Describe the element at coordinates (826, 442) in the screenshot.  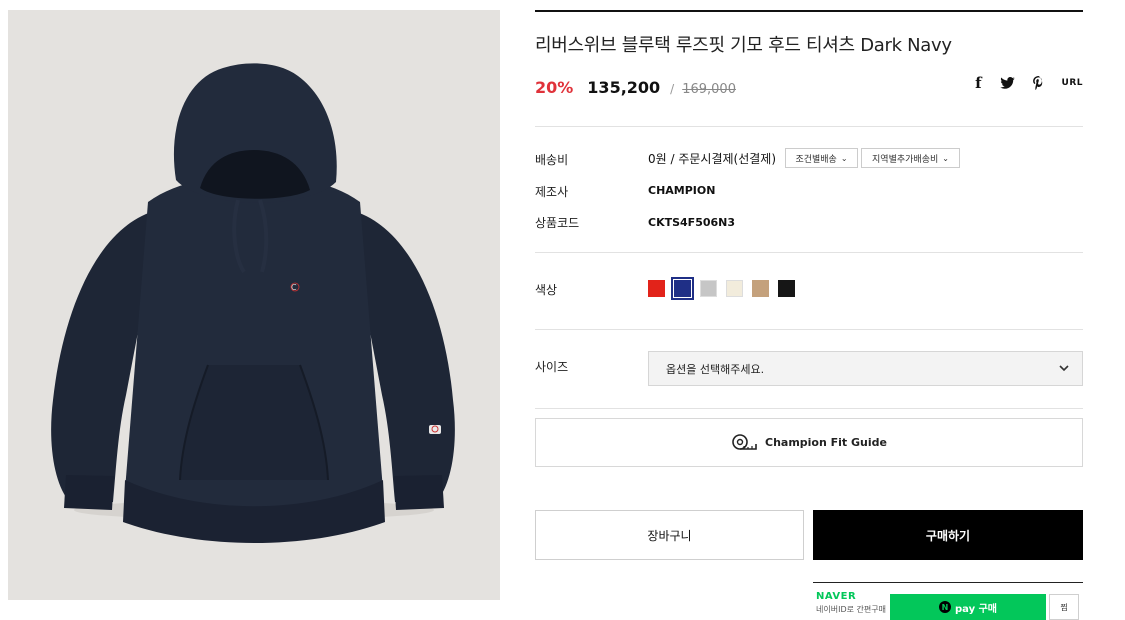
I see `fit-guide-label: Champion Fit Guide` at that location.